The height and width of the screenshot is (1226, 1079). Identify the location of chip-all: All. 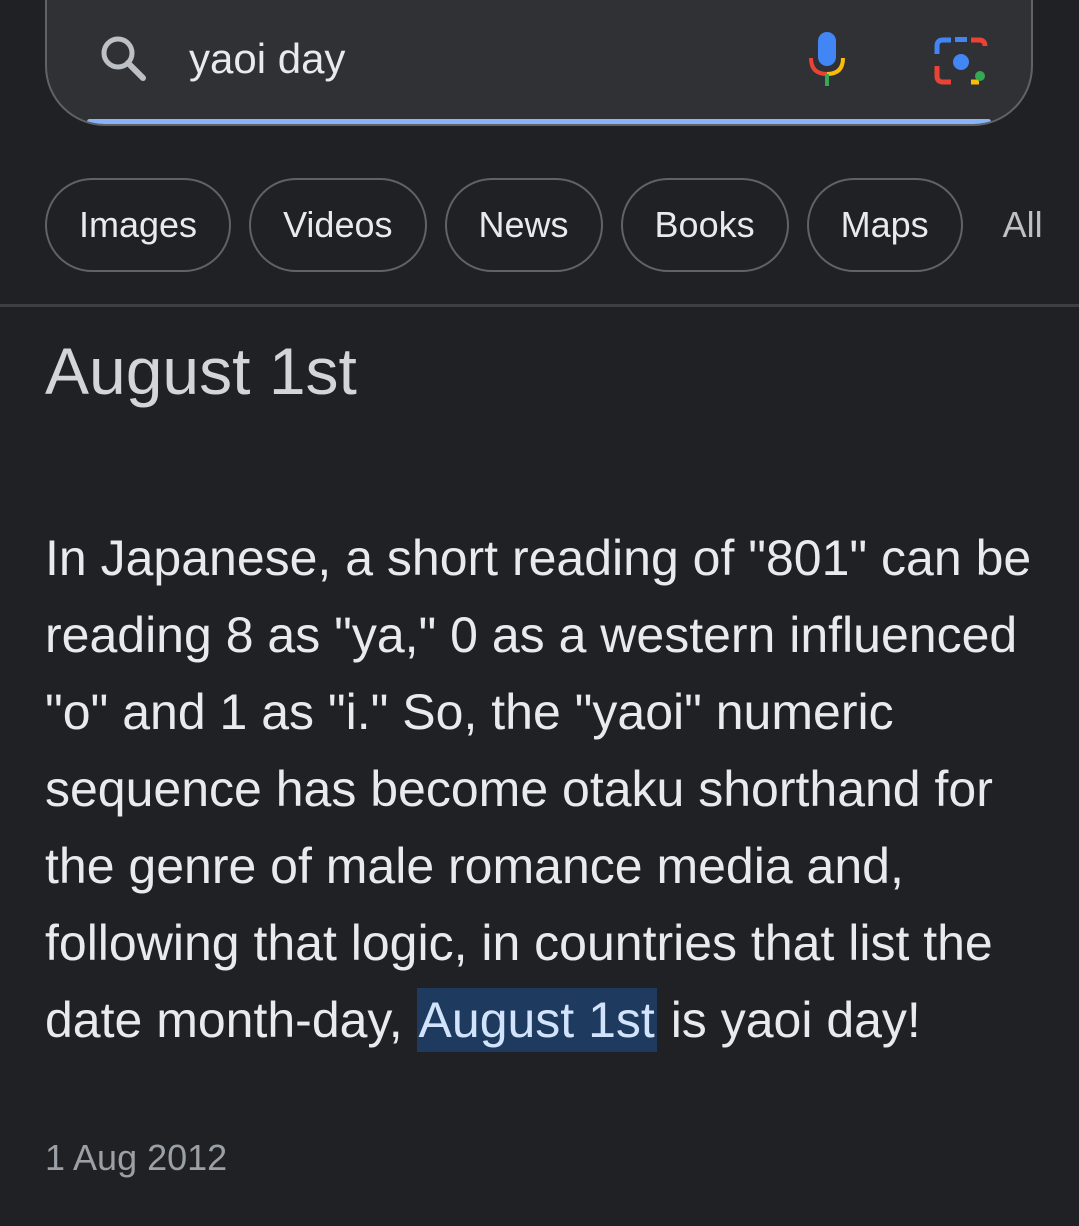
(1011, 225).